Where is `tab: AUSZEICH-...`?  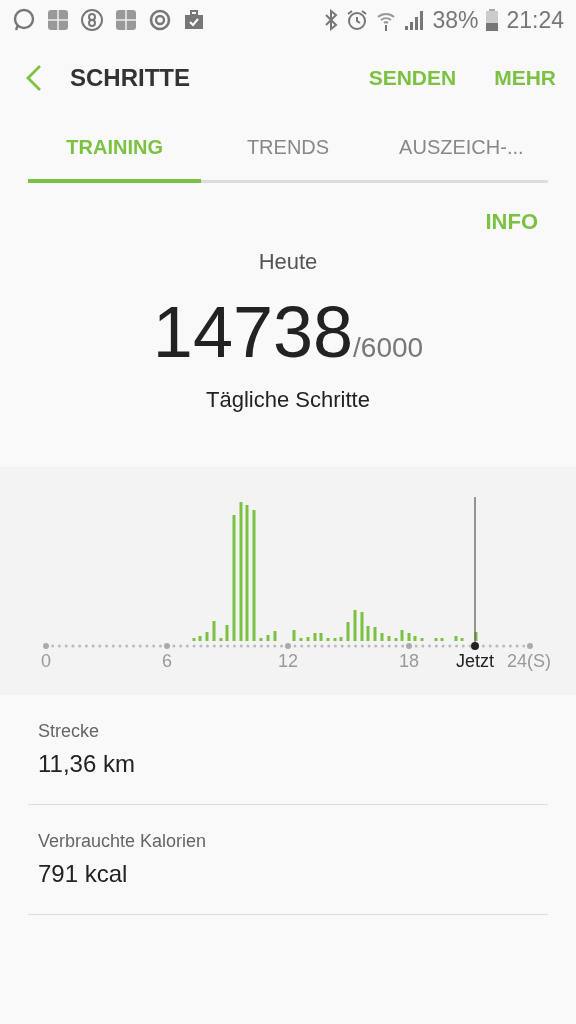 tab: AUSZEICH-... is located at coordinates (461, 149).